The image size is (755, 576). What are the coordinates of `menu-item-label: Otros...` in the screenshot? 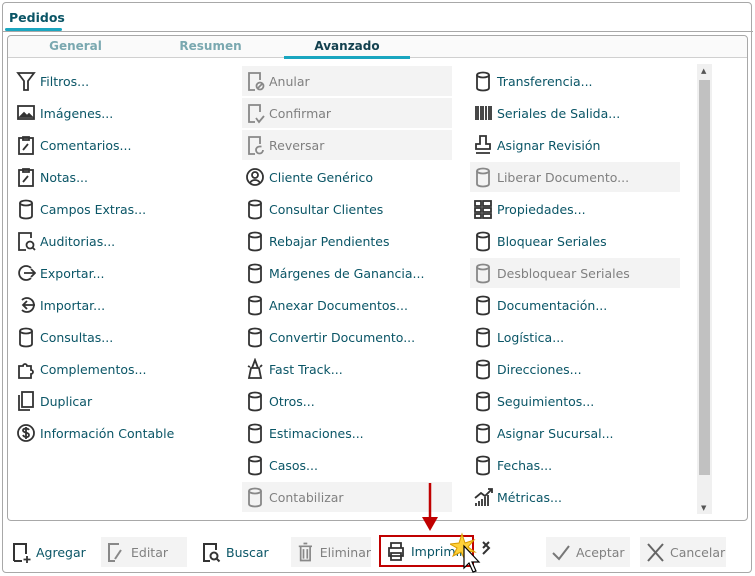 It's located at (292, 401).